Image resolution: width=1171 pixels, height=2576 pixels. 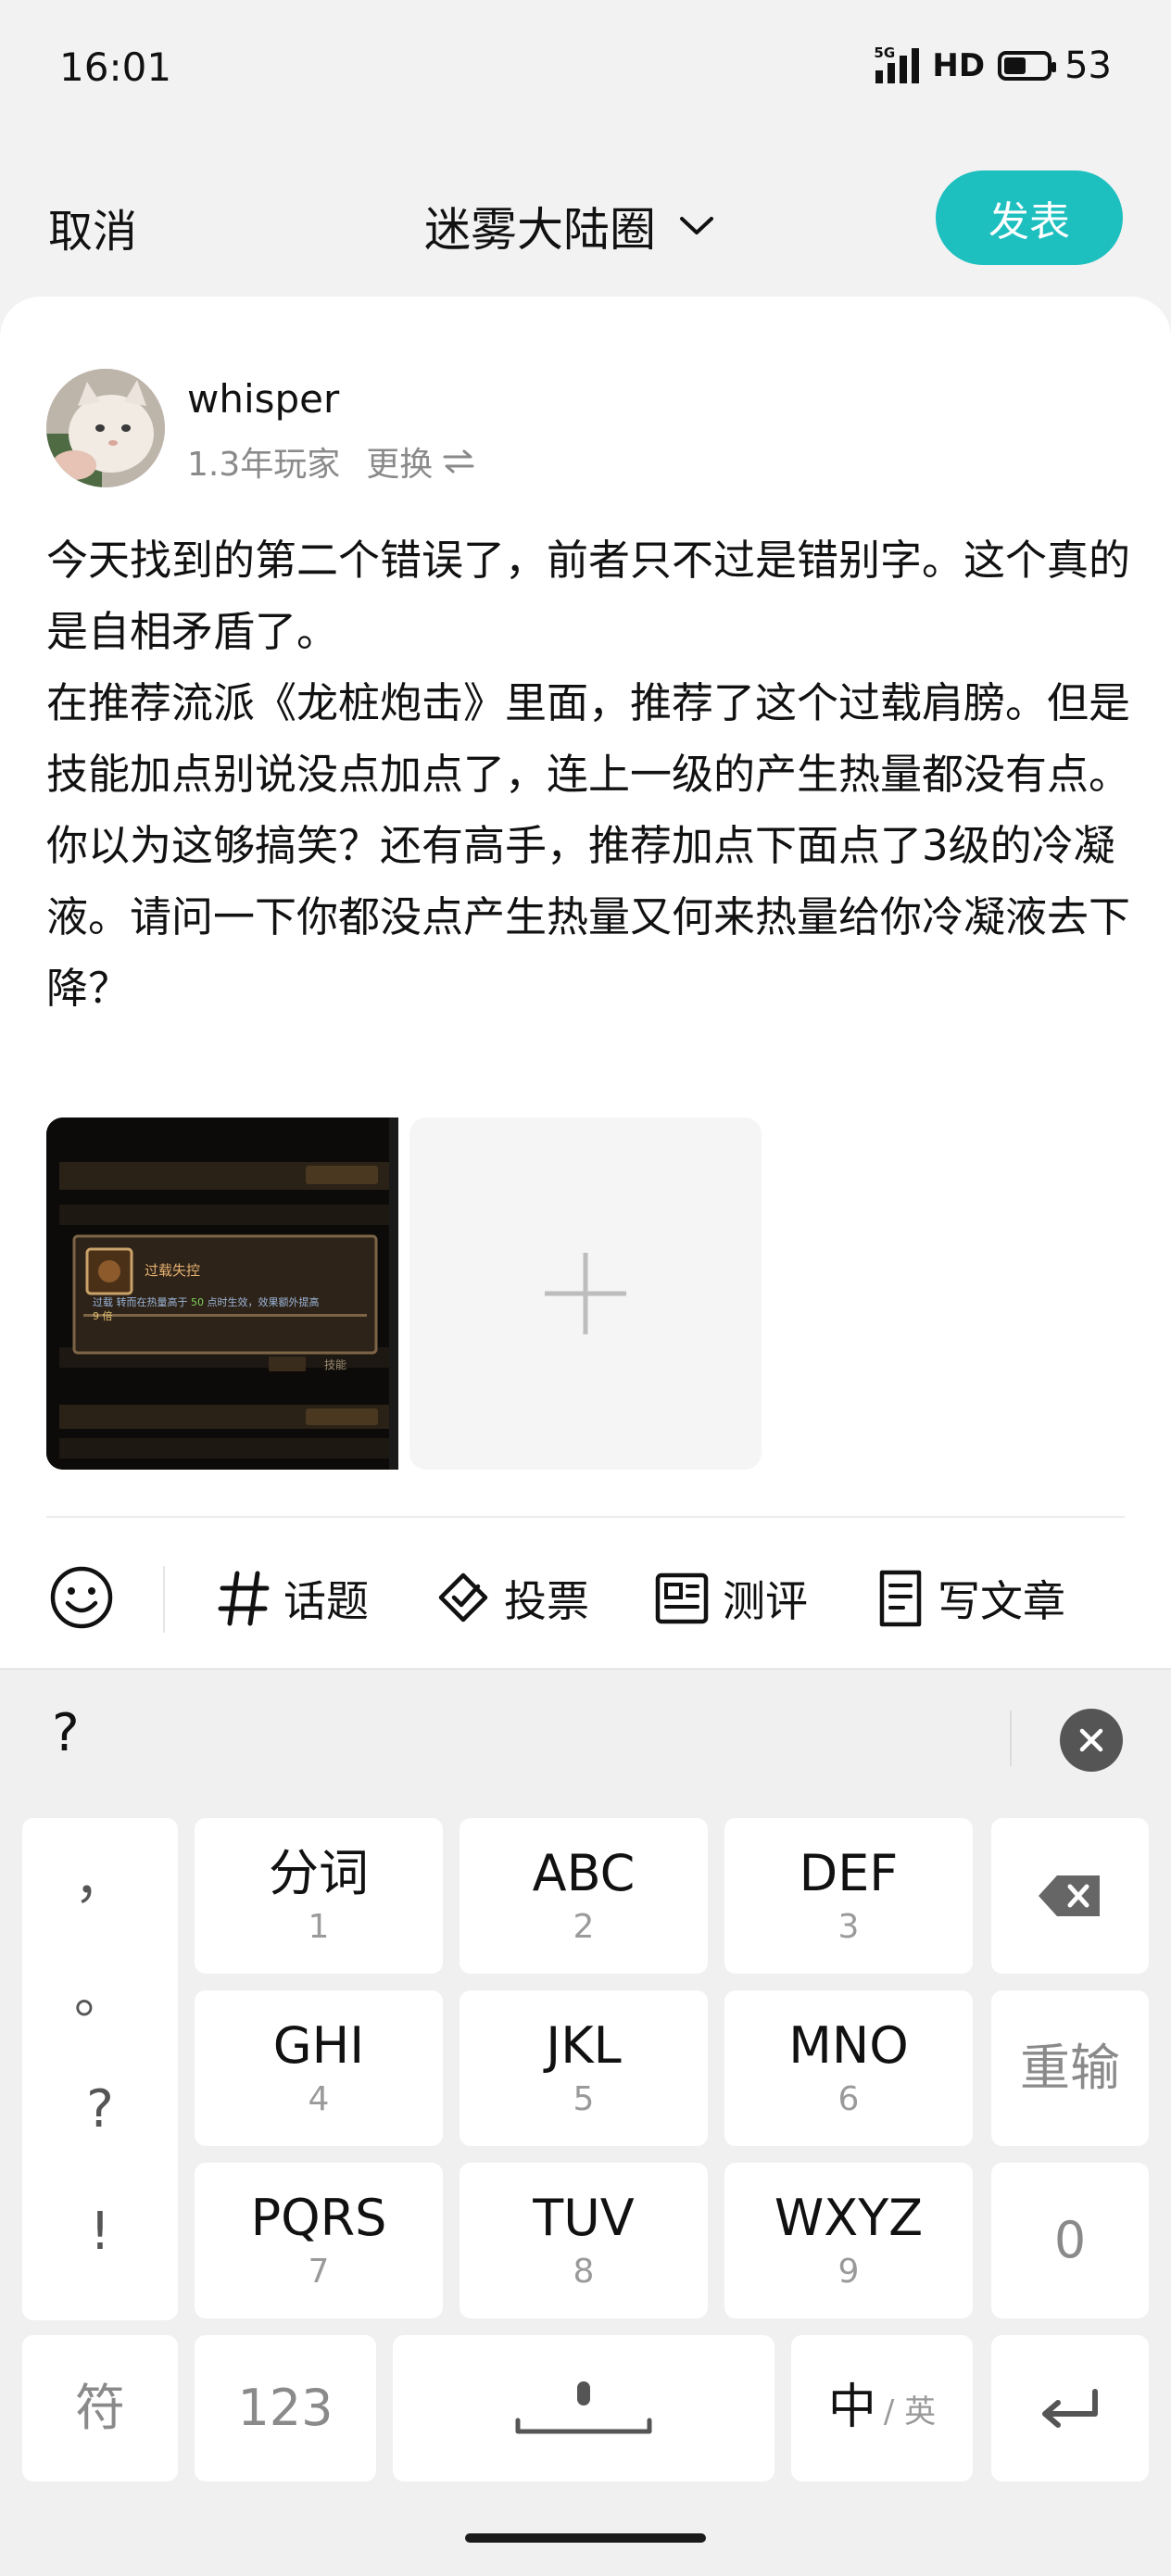 What do you see at coordinates (1088, 65) in the screenshot?
I see `battery-level: 53` at bounding box center [1088, 65].